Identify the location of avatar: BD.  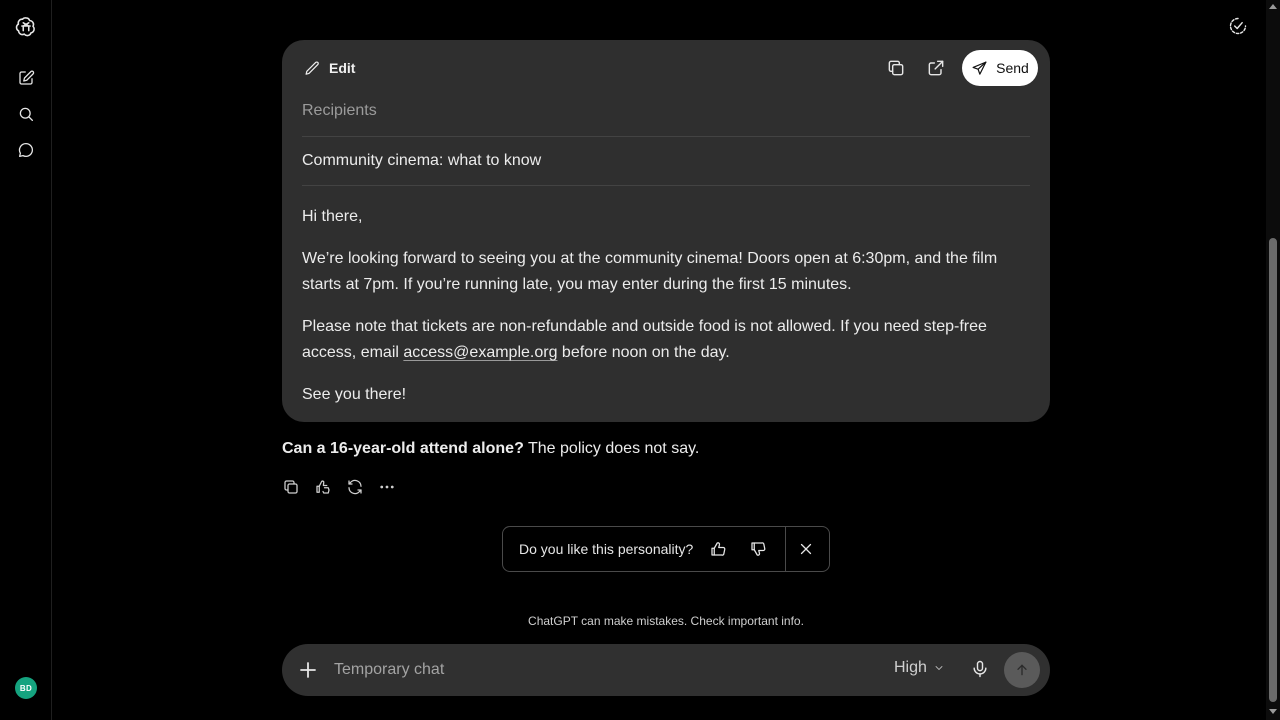
(26, 688).